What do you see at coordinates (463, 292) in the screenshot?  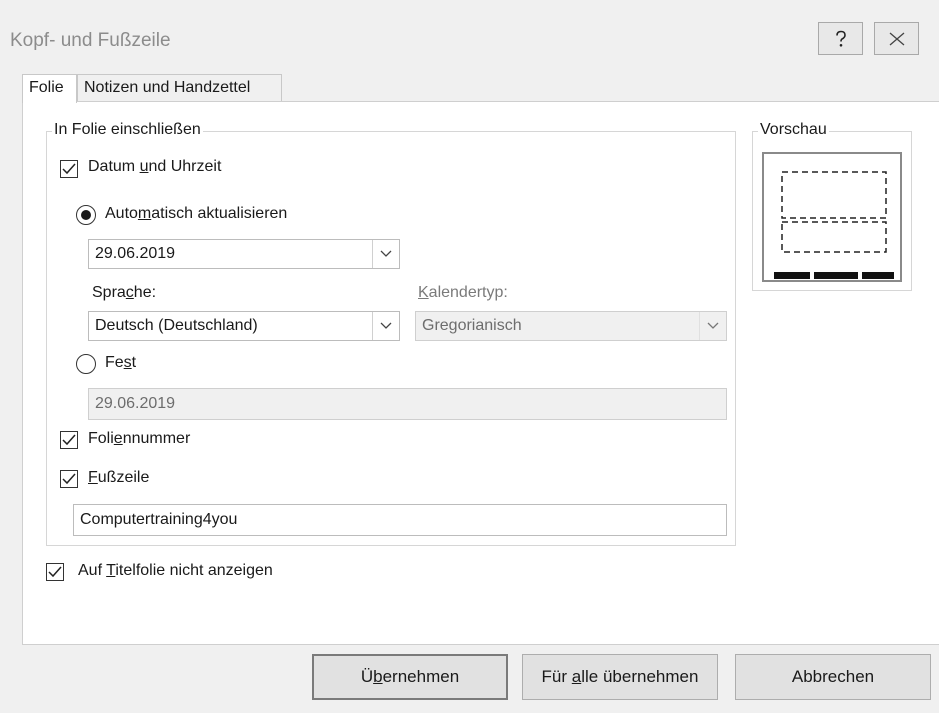 I see `calendar-type-label: Kalendertyp:` at bounding box center [463, 292].